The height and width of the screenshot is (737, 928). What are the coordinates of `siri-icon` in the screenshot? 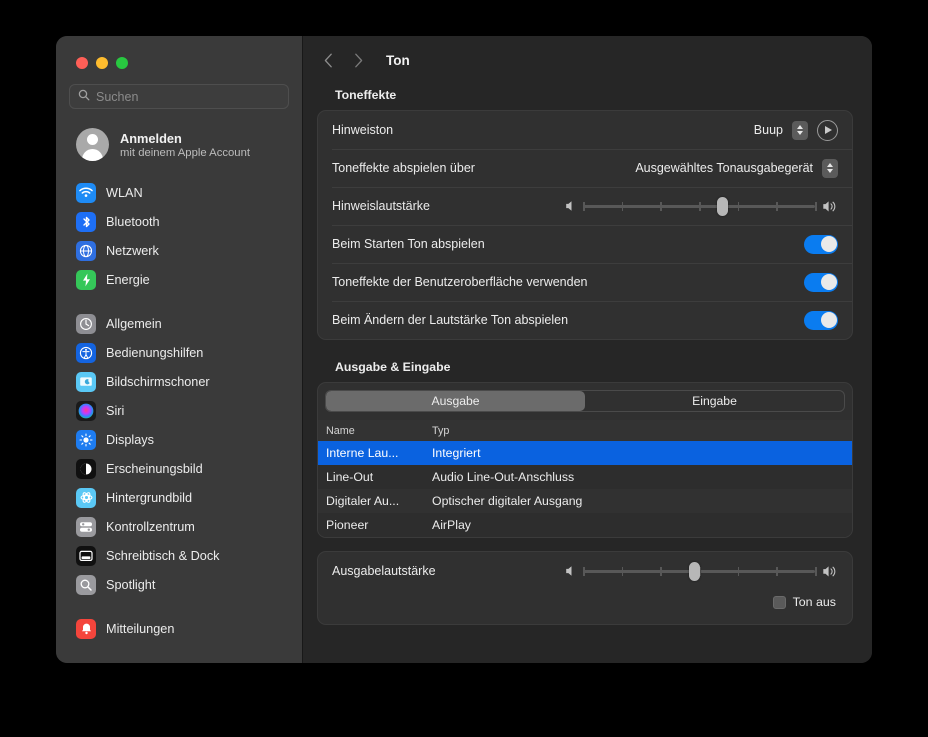 It's located at (86, 410).